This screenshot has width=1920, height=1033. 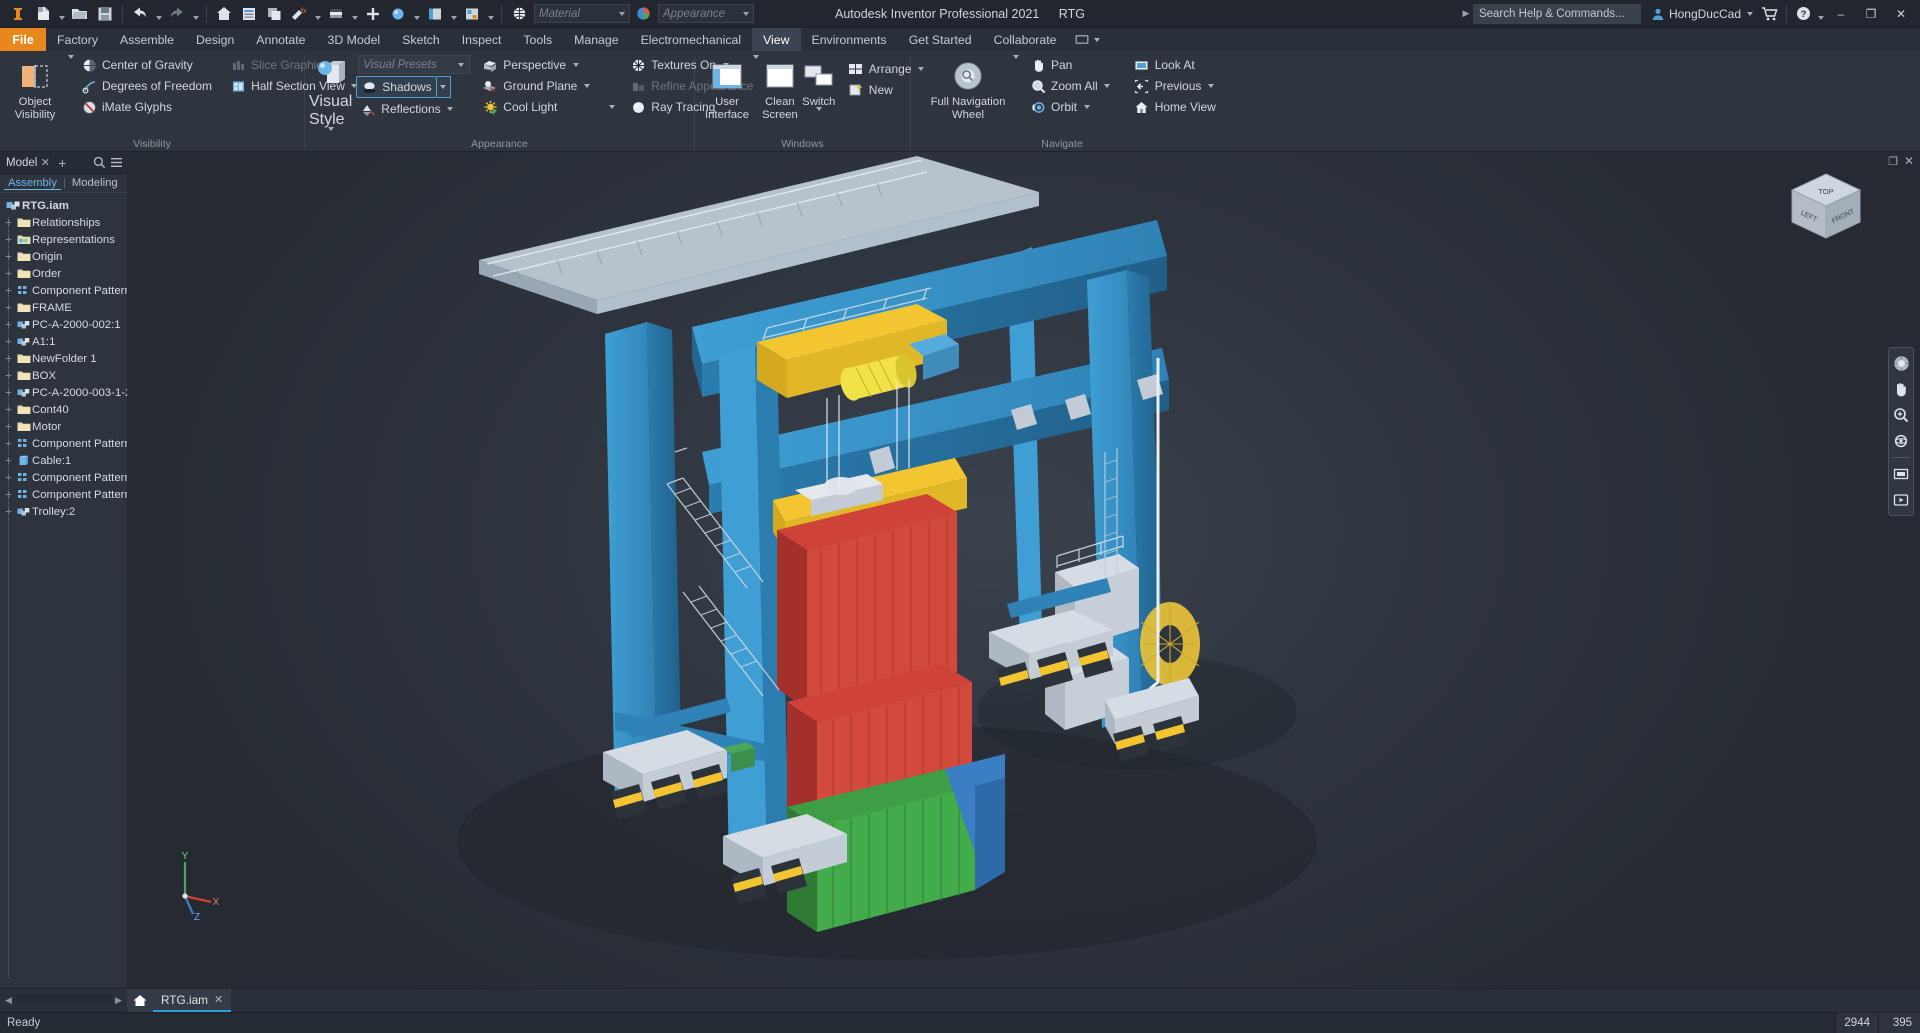 I want to click on new-file-icon, so click(x=43, y=14).